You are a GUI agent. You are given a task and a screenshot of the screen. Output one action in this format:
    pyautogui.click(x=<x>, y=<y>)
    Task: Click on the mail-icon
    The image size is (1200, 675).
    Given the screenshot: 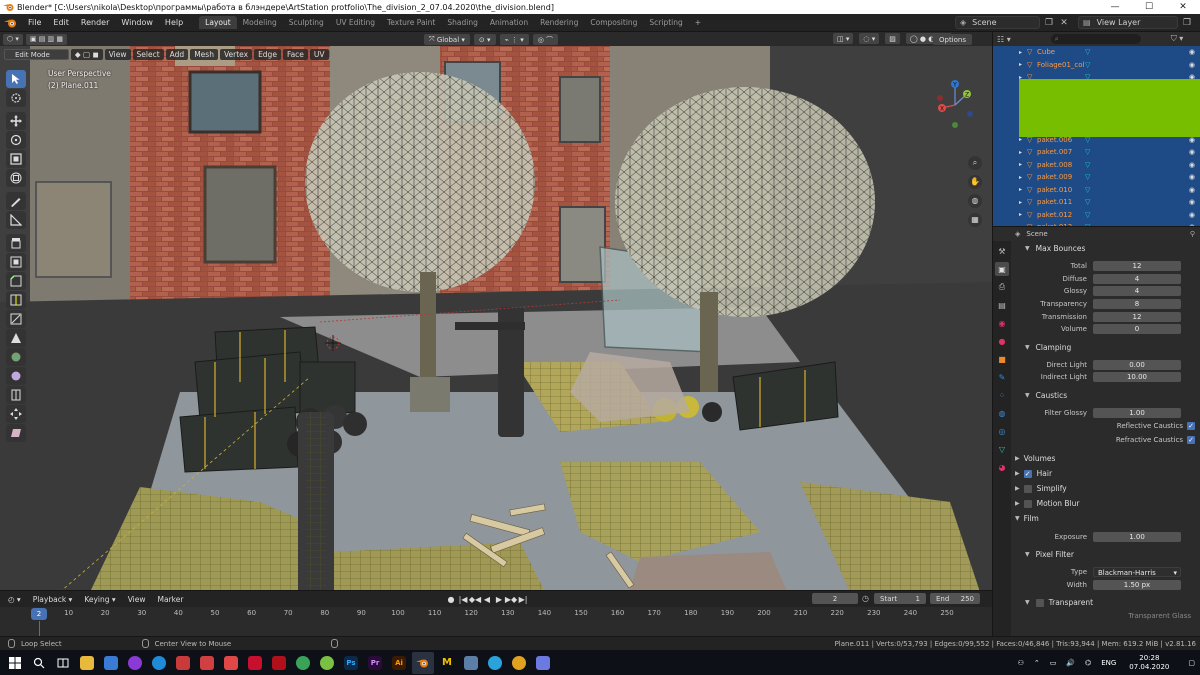 What is the action you would take?
    pyautogui.click(x=111, y=663)
    